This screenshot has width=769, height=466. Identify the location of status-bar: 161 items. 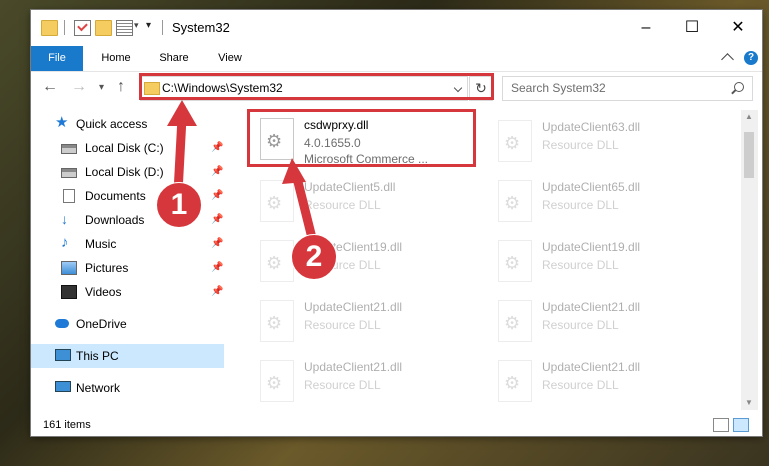
(396, 424).